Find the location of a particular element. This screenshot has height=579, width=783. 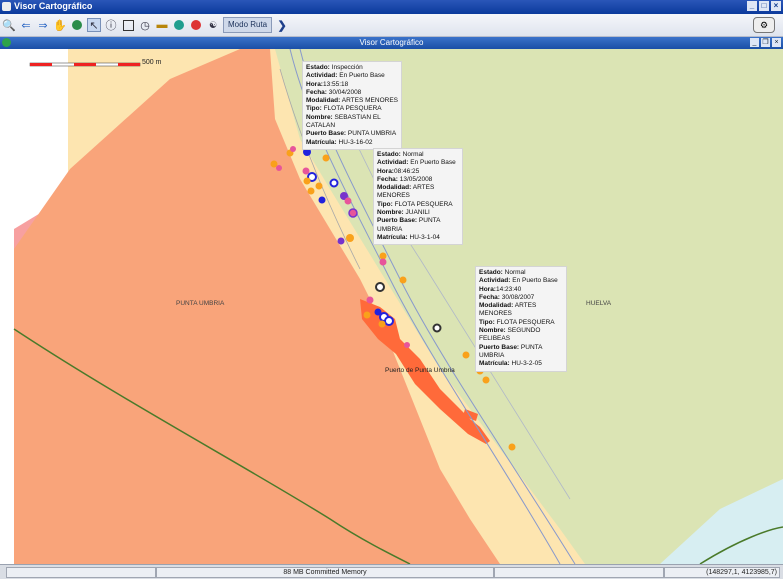

rectangle-select-icon is located at coordinates (128, 25).